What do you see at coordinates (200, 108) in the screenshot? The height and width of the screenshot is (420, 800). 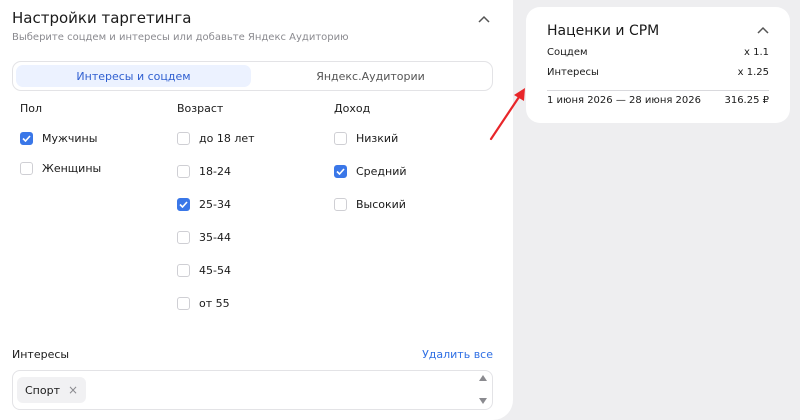 I see `age-title: Возраст` at bounding box center [200, 108].